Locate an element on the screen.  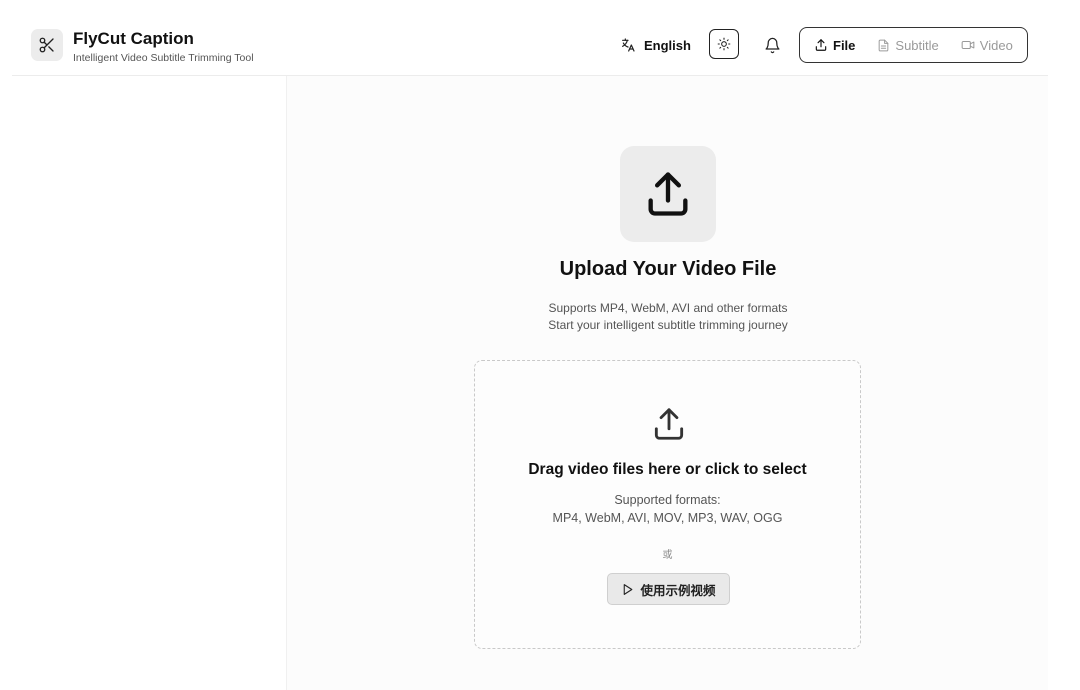
tab-video: Video is located at coordinates (987, 45).